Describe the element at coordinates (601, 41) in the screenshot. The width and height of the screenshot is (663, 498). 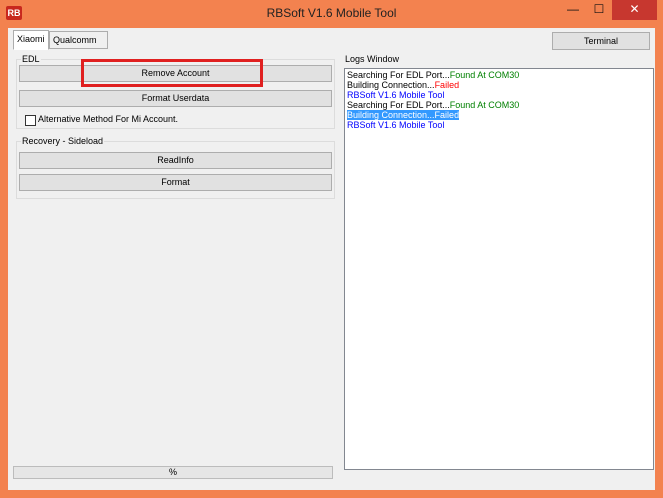
I see `terminal-button: Terminal` at that location.